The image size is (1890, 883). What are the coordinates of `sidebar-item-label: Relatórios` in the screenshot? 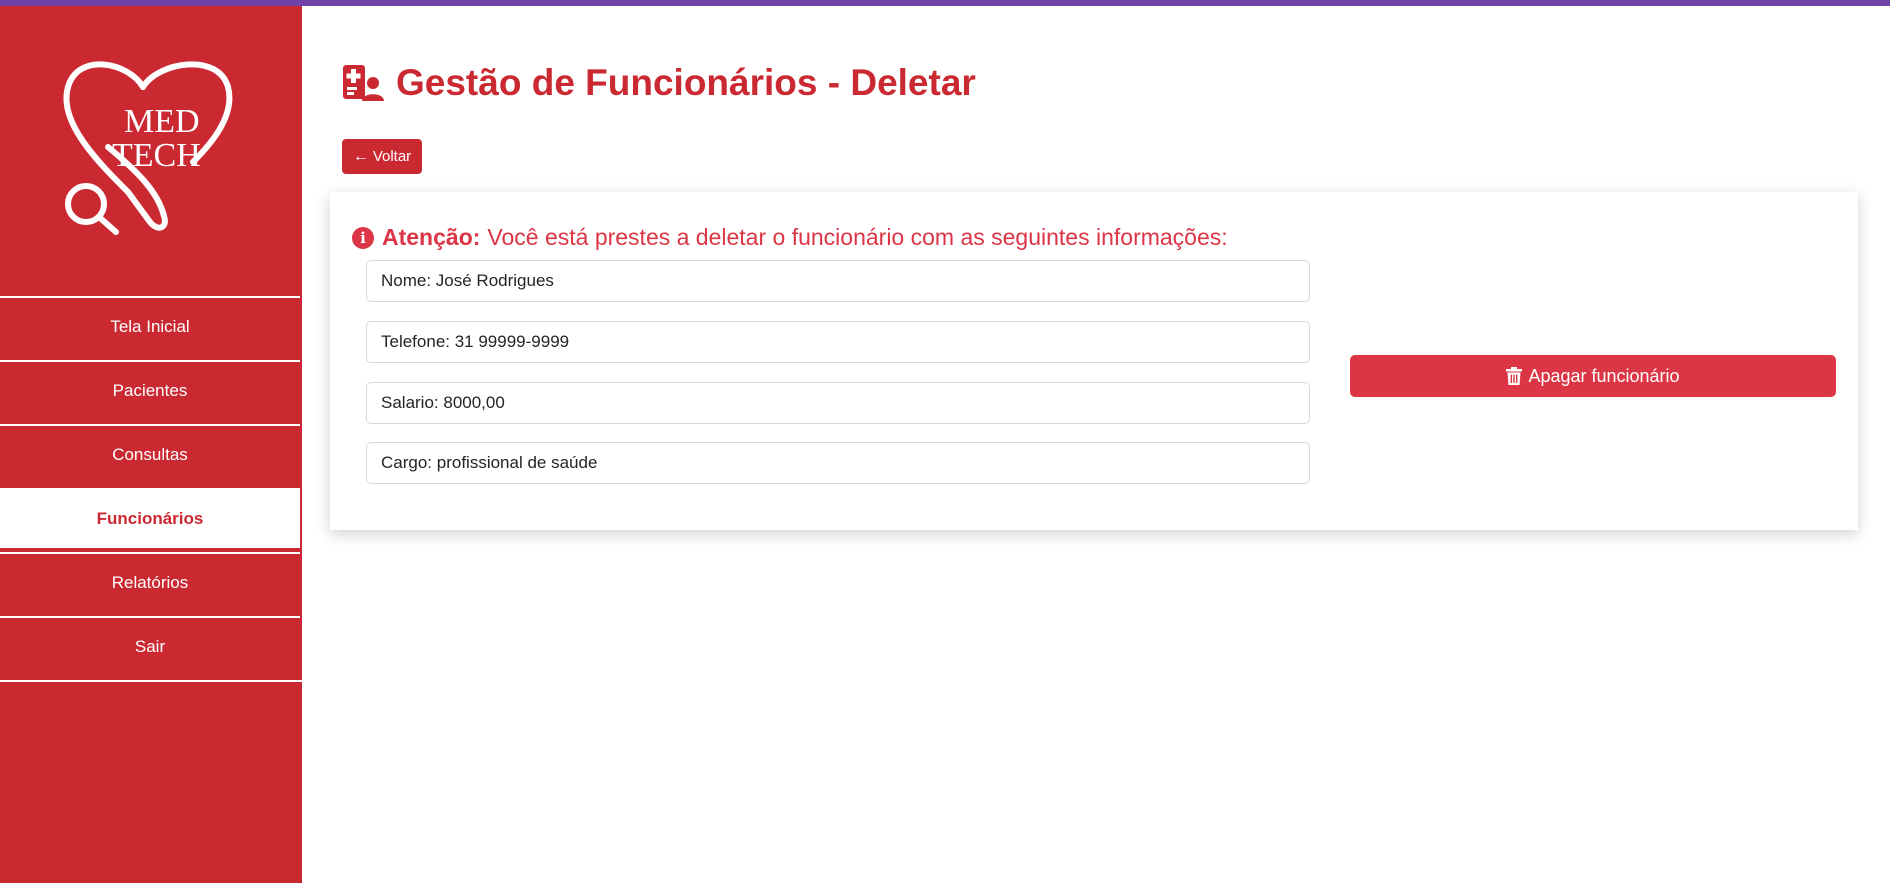 It's located at (150, 582).